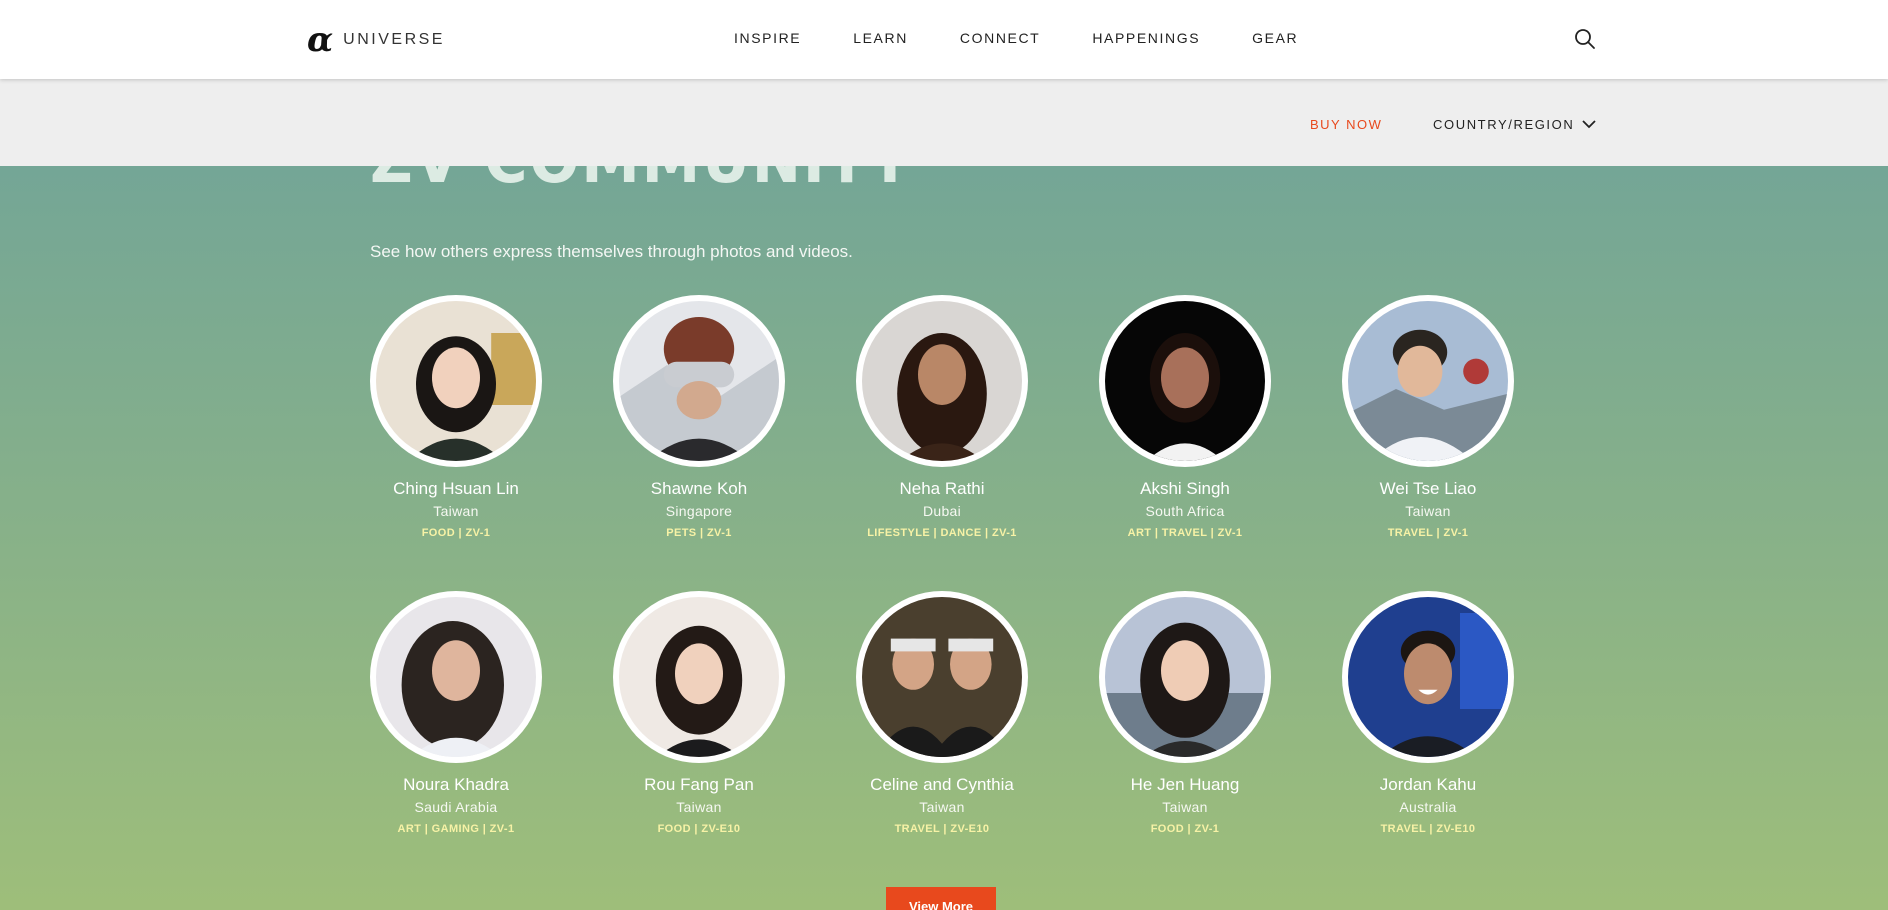 Image resolution: width=1888 pixels, height=910 pixels. I want to click on creator-name: Jordan Kahu, so click(1428, 784).